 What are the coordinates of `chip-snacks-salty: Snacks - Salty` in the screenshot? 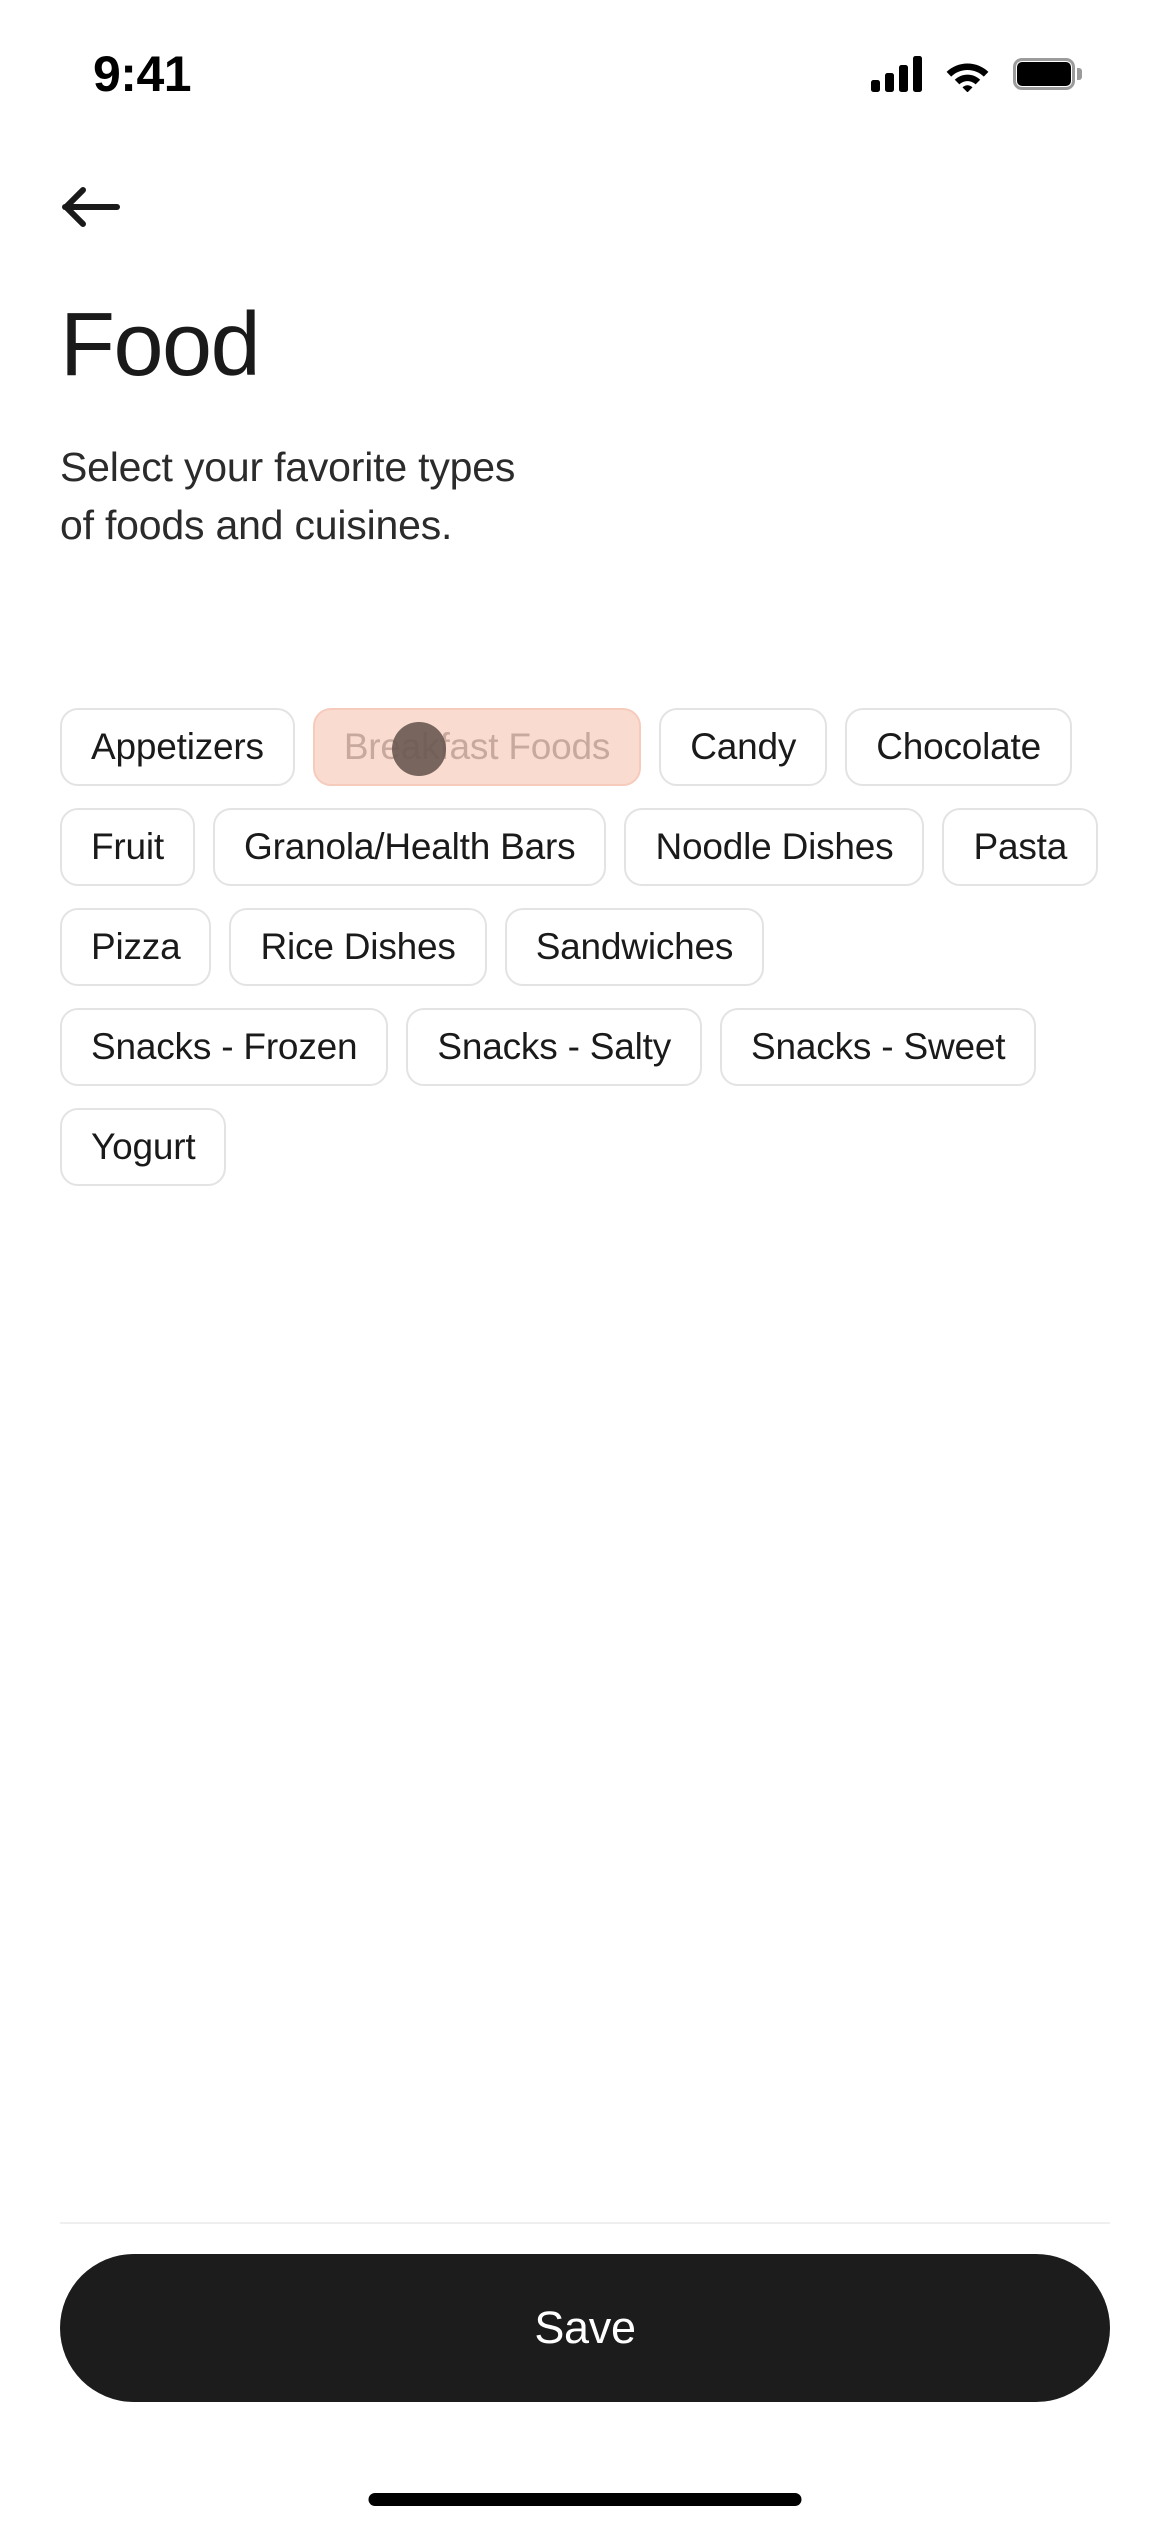 It's located at (554, 1047).